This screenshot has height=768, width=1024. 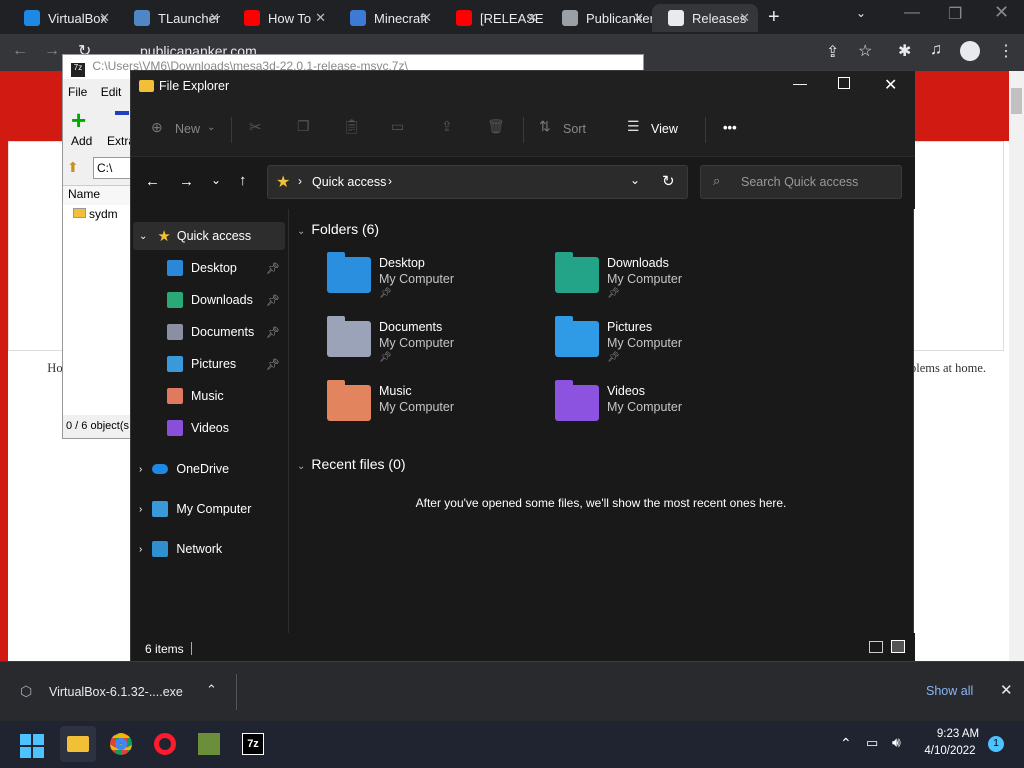 What do you see at coordinates (351, 464) in the screenshot?
I see `recent-section-header: ⌄ Recent files (0)` at bounding box center [351, 464].